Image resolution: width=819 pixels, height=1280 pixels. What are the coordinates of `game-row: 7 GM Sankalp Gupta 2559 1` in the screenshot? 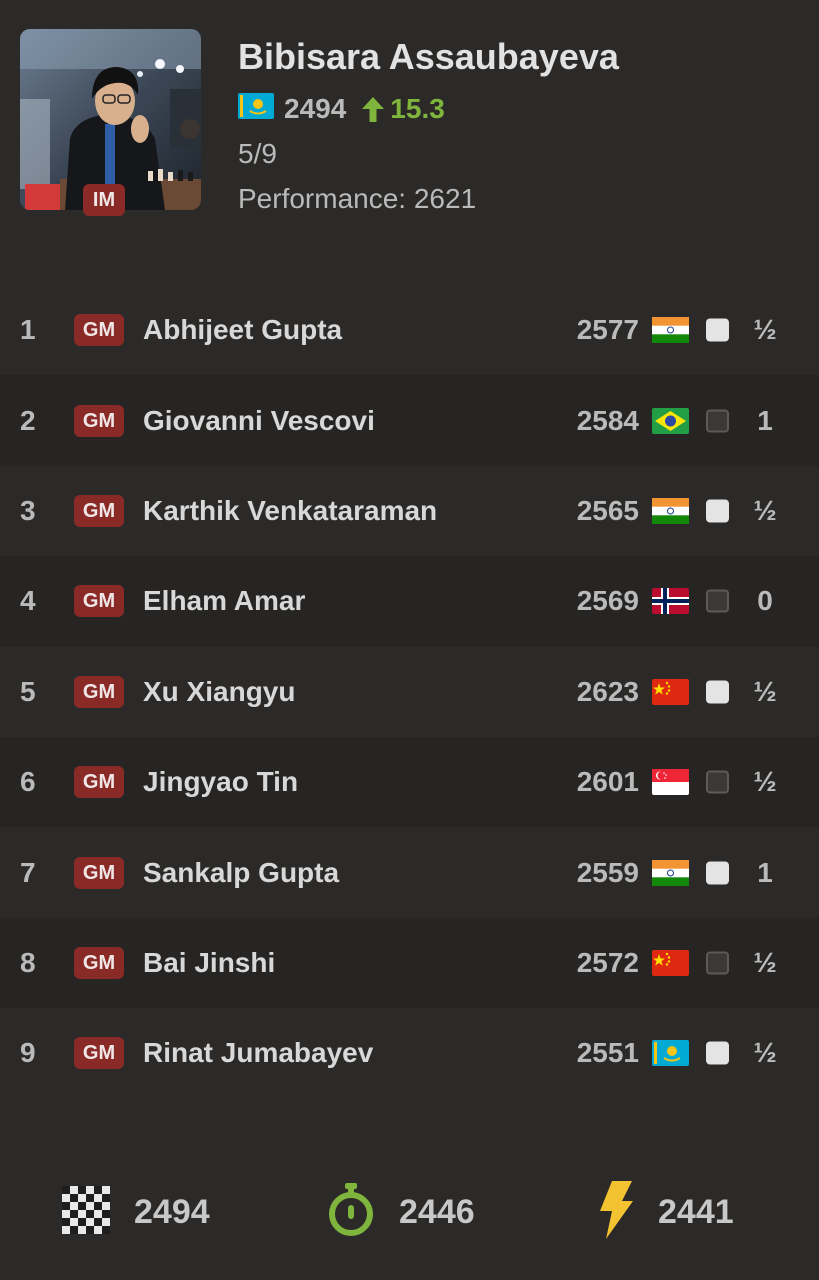 It's located at (409, 872).